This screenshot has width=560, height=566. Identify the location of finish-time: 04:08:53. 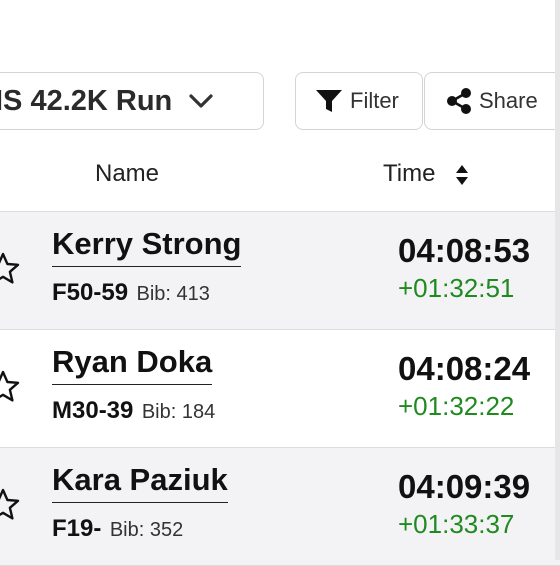
(464, 250).